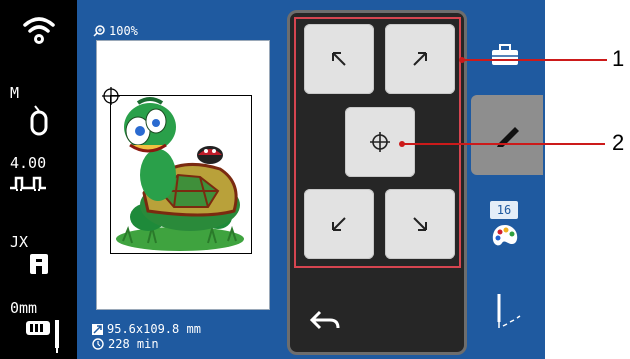 This screenshot has width=630, height=359. Describe the element at coordinates (39, 120) in the screenshot. I see `presser-foot-icon` at that location.